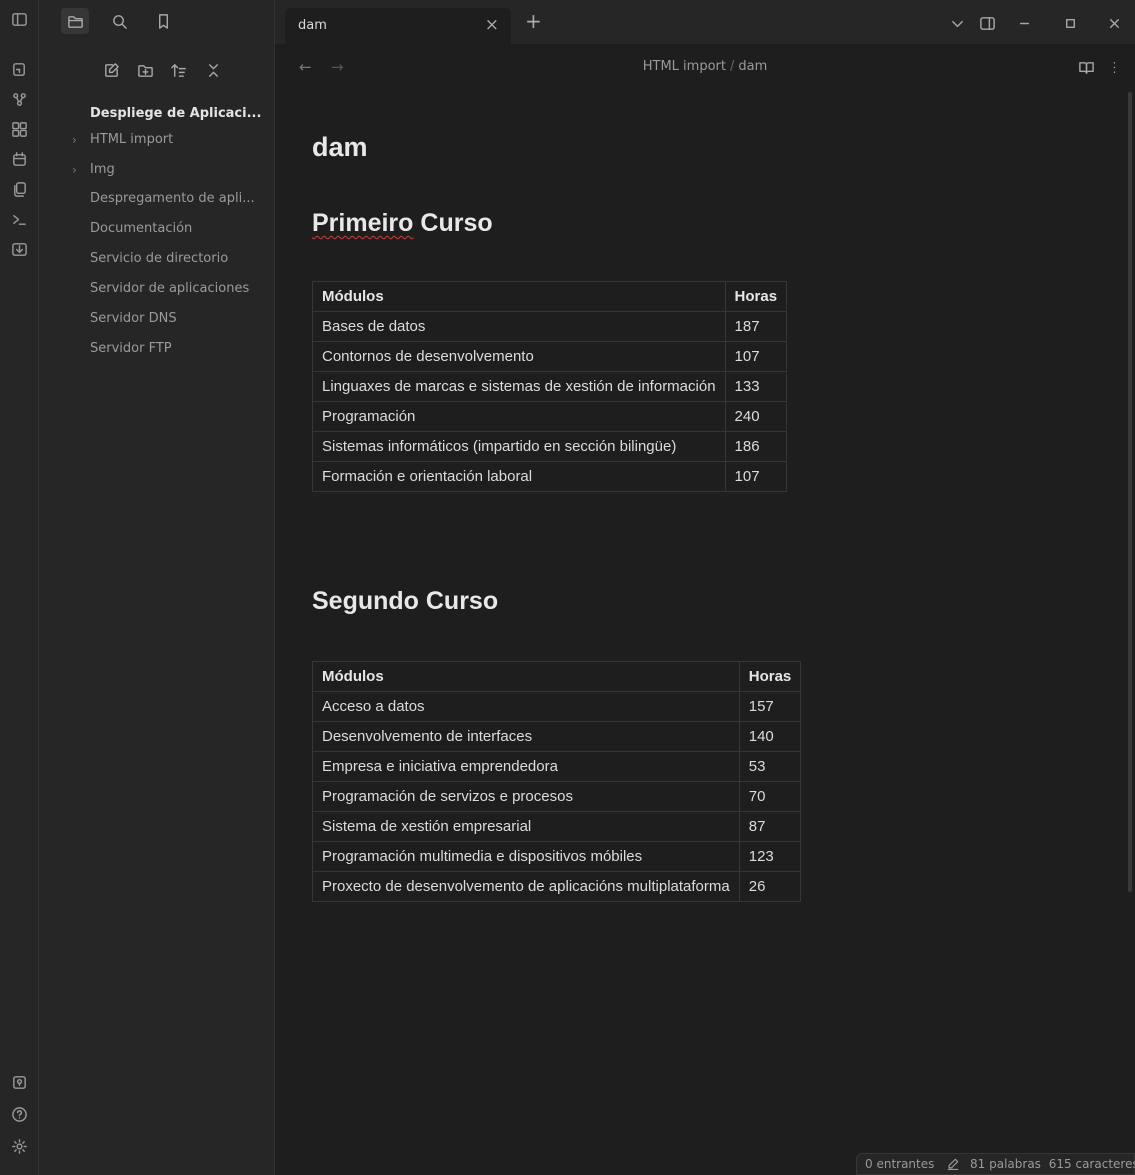  I want to click on new-folder-icon, so click(145, 70).